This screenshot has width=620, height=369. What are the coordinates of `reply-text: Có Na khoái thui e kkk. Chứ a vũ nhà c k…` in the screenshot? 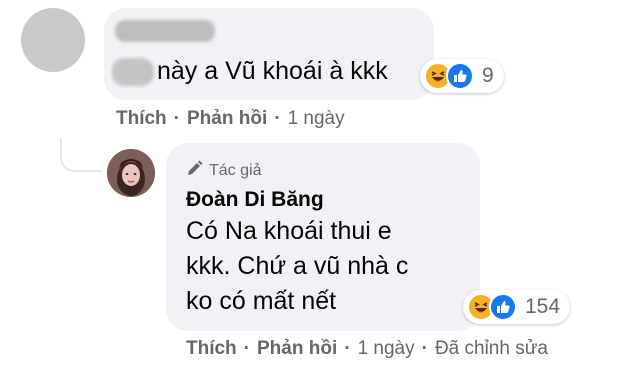 It's located at (326, 266).